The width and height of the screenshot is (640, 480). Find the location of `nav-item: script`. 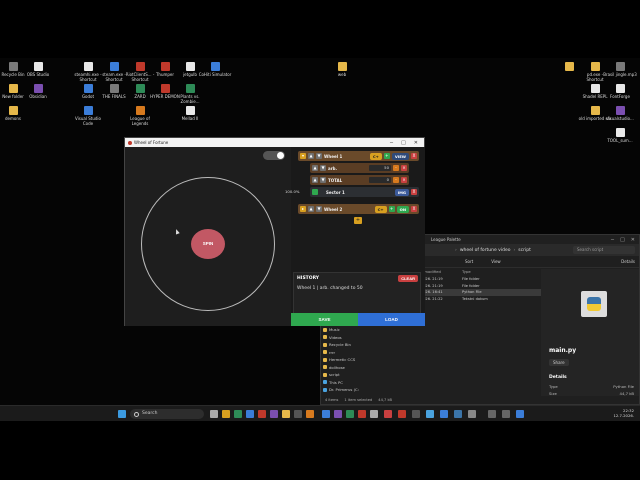

nav-item: script is located at coordinates (345, 375).